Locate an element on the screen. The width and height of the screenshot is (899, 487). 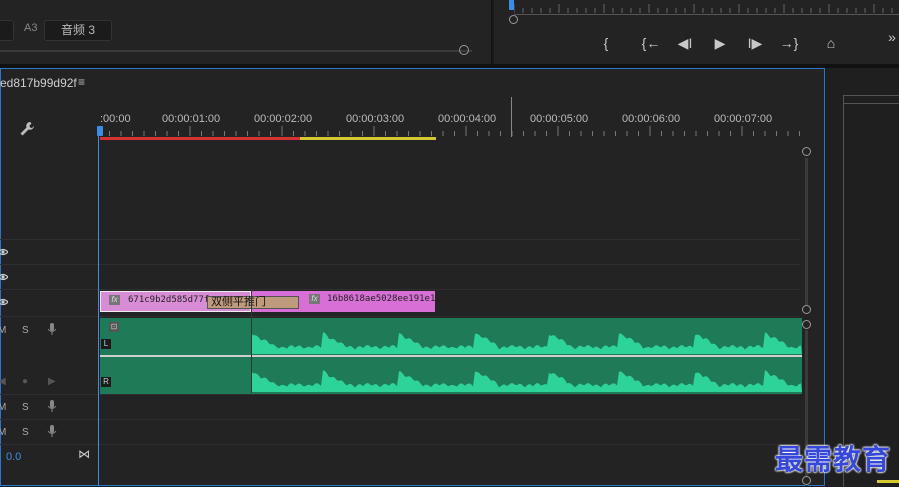
monitor-ruler-line is located at coordinates (706, 14).